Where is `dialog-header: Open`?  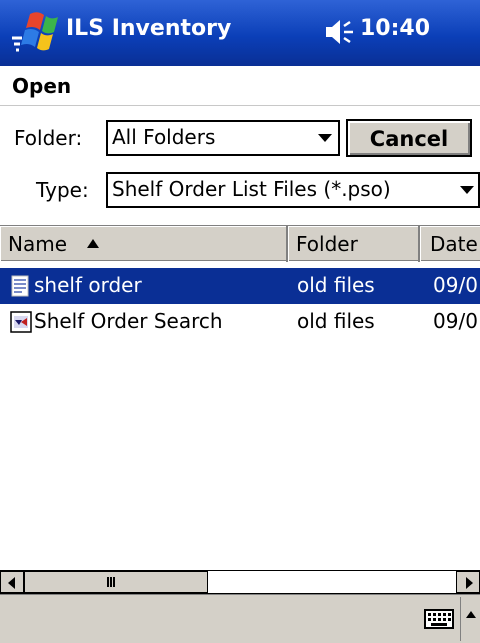 dialog-header: Open is located at coordinates (240, 86).